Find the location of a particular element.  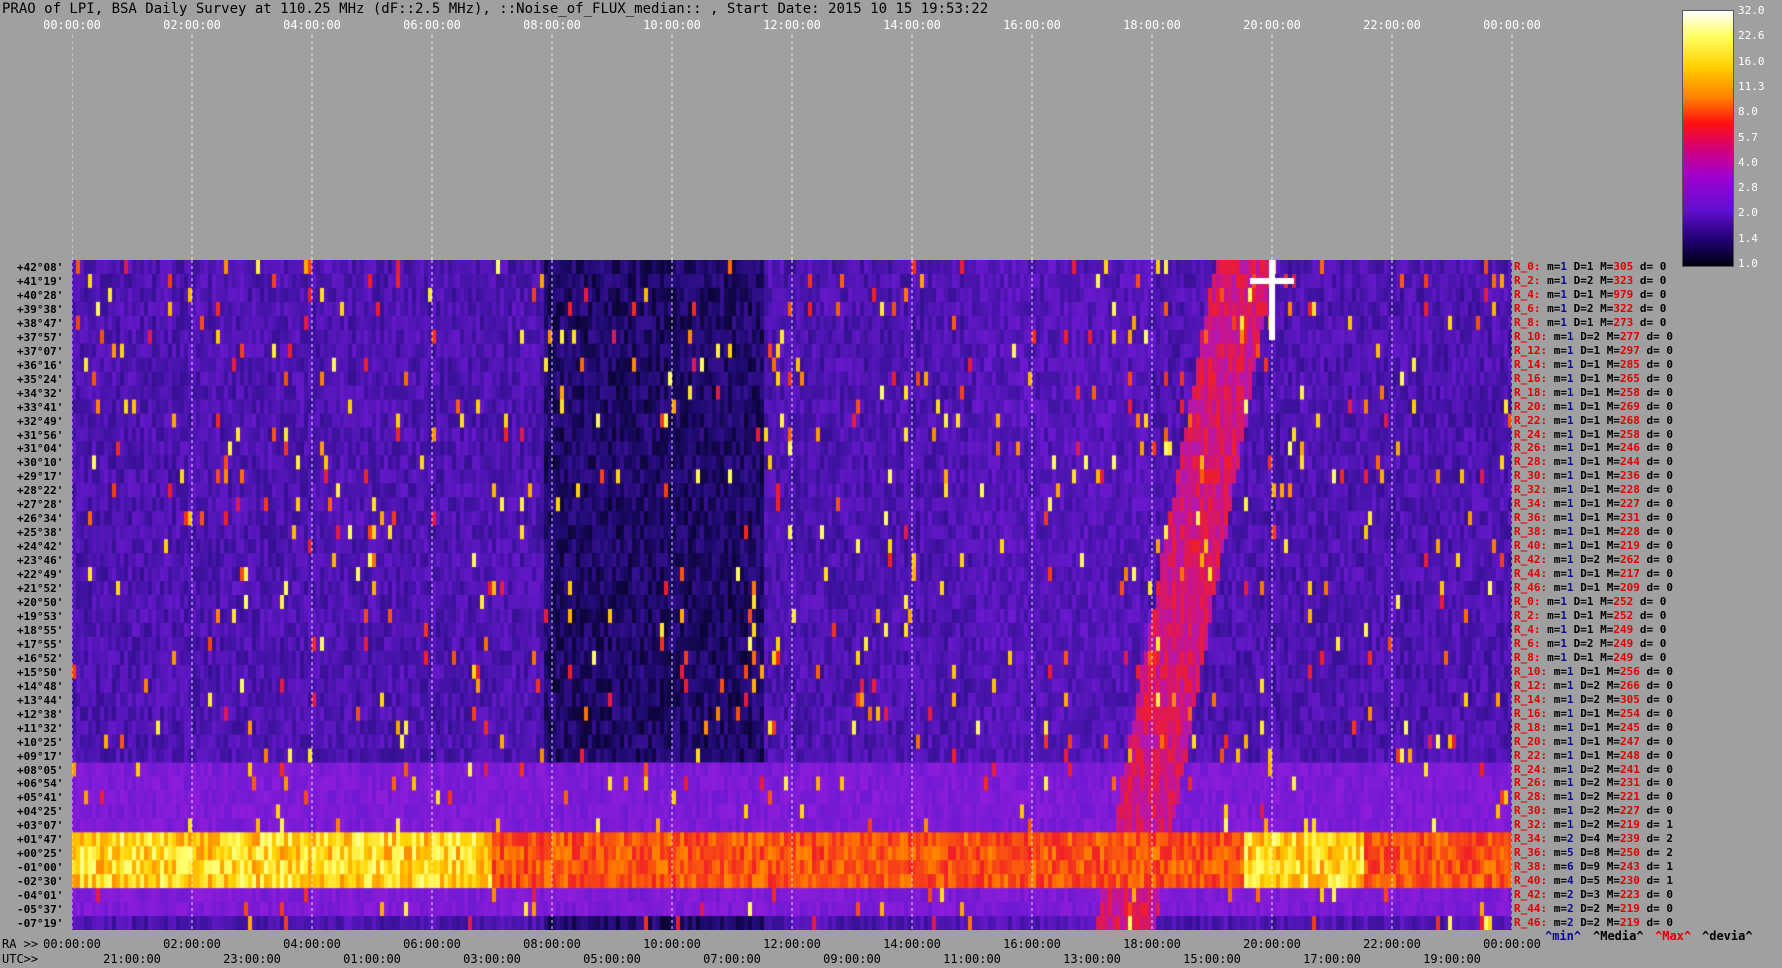

row-stat-label: R_18: is located at coordinates (1531, 392).